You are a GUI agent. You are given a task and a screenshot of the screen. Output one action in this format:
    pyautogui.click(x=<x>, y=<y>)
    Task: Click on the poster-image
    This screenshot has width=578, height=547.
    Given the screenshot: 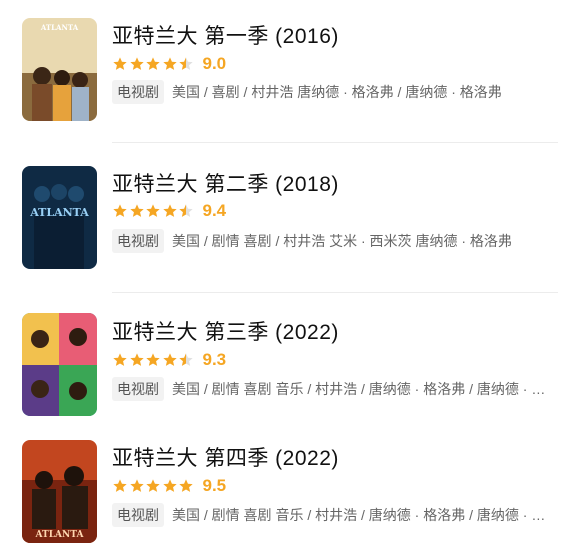 What is the action you would take?
    pyautogui.click(x=59, y=364)
    